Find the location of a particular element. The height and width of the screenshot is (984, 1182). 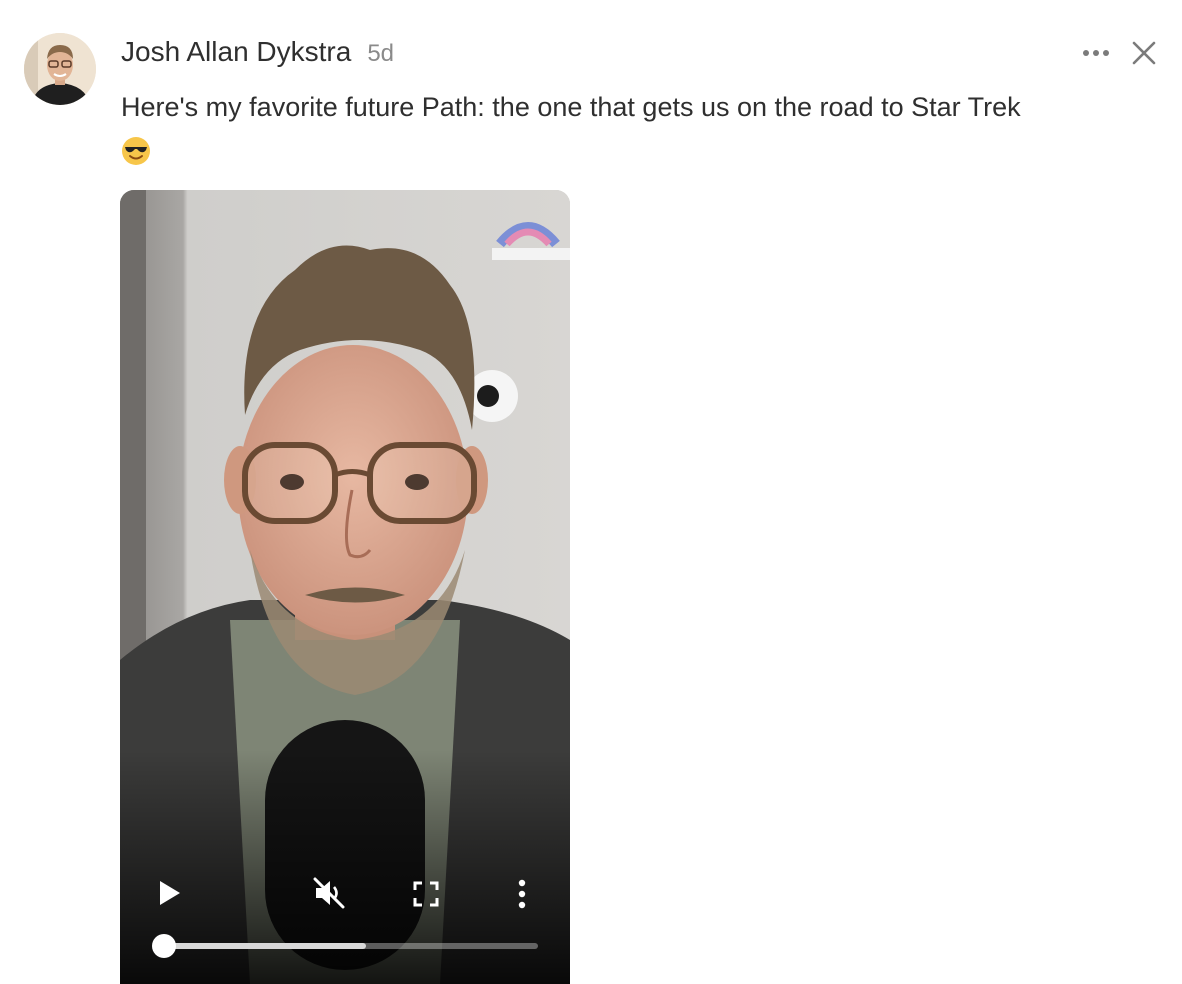

muted-speaker-icon is located at coordinates (329, 893).